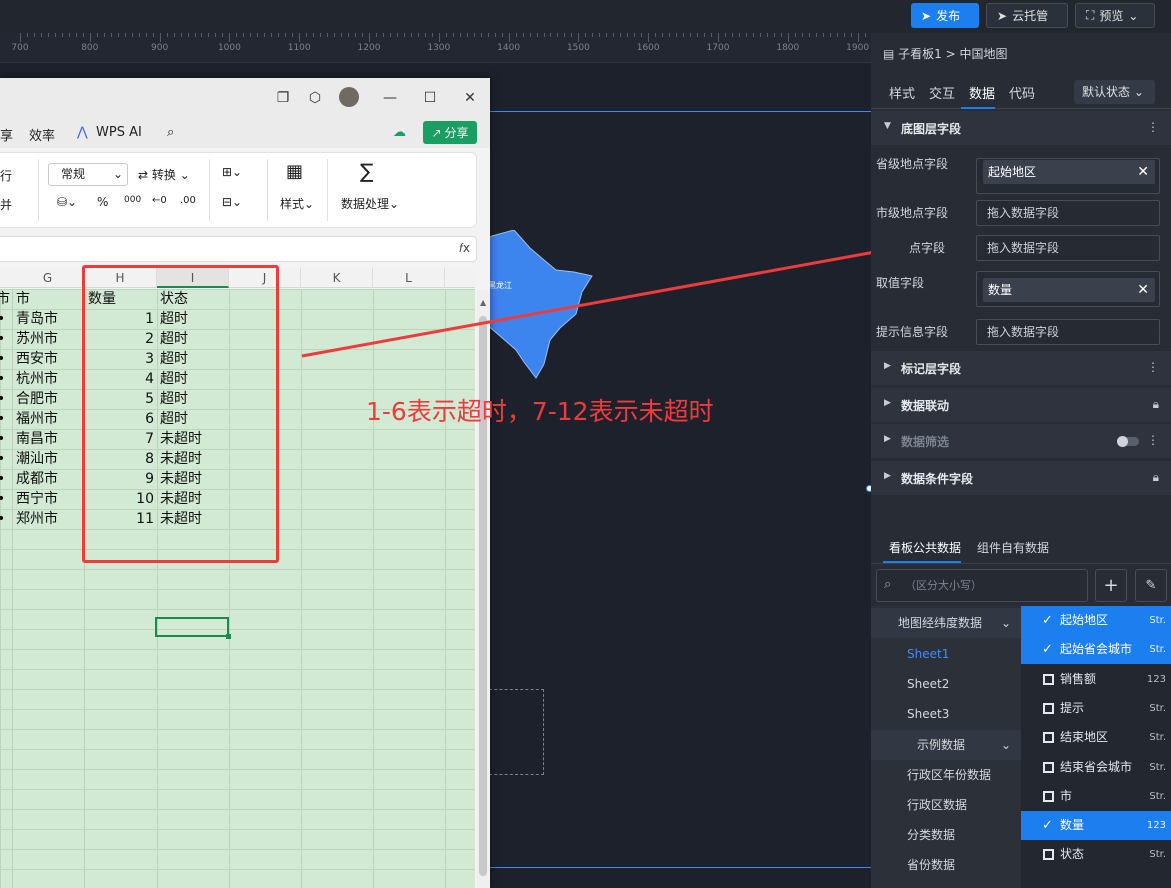 The width and height of the screenshot is (1171, 888). I want to click on province-field-chip: 起始地区 ✕, so click(1069, 172).